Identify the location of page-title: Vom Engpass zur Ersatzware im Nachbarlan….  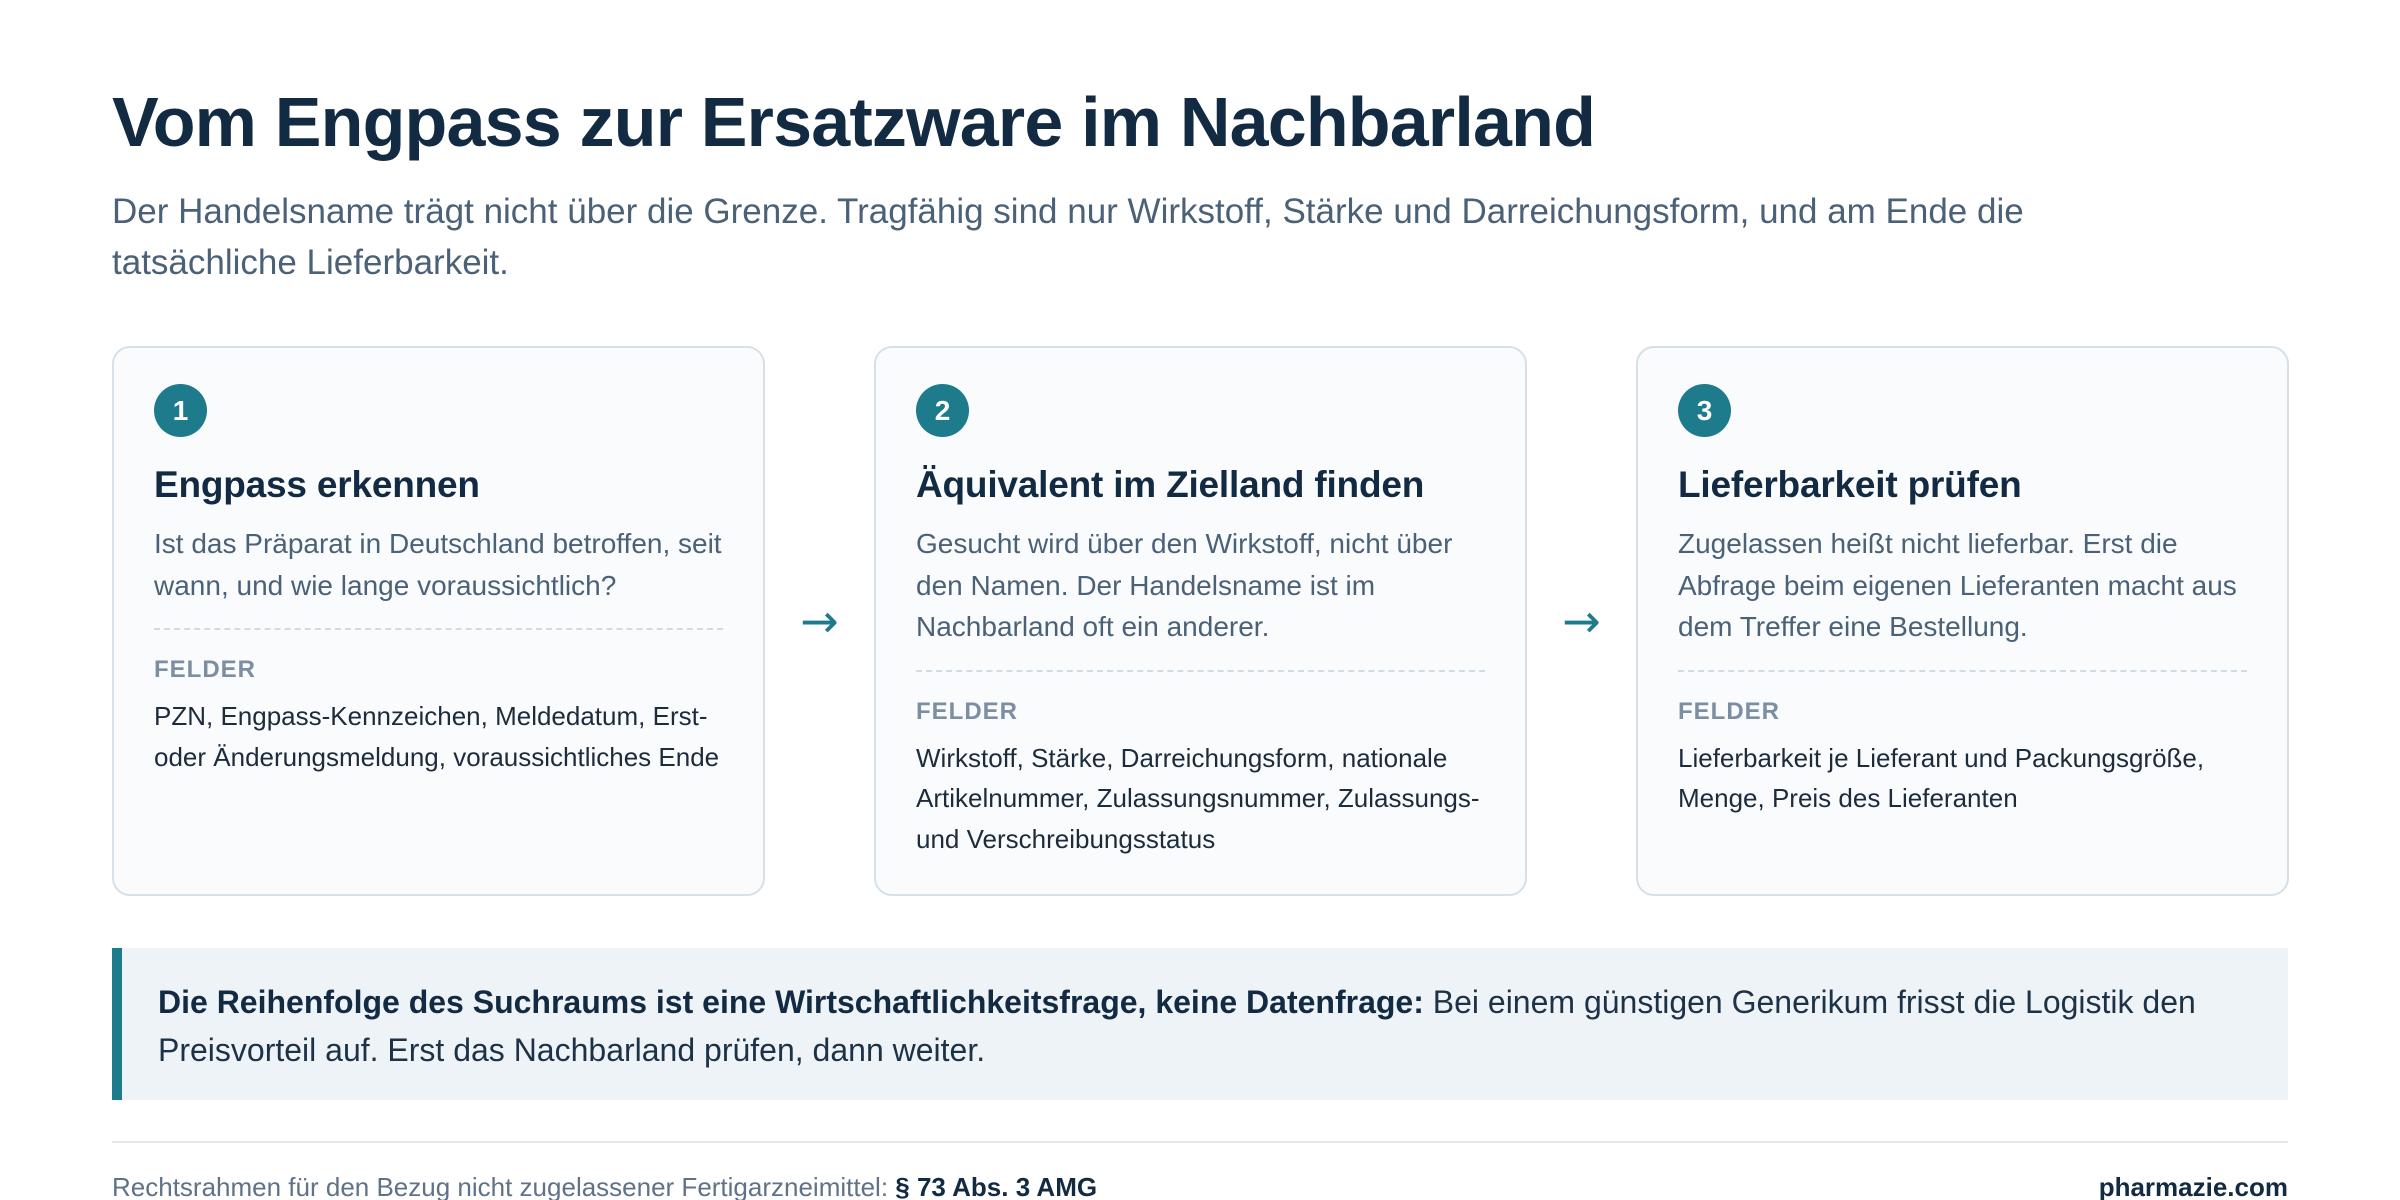
(854, 122).